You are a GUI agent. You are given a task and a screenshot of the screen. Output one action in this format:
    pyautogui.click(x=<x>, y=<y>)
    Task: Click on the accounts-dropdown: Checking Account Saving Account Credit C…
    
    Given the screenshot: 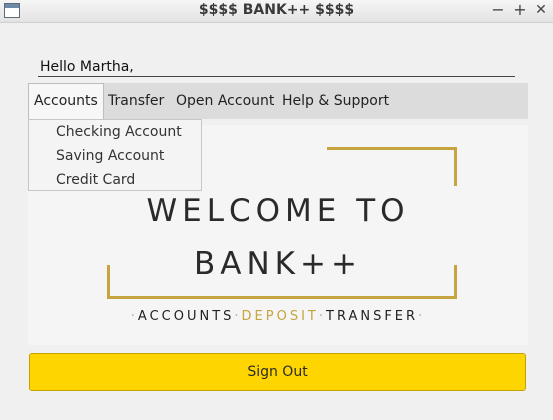 What is the action you would take?
    pyautogui.click(x=115, y=155)
    